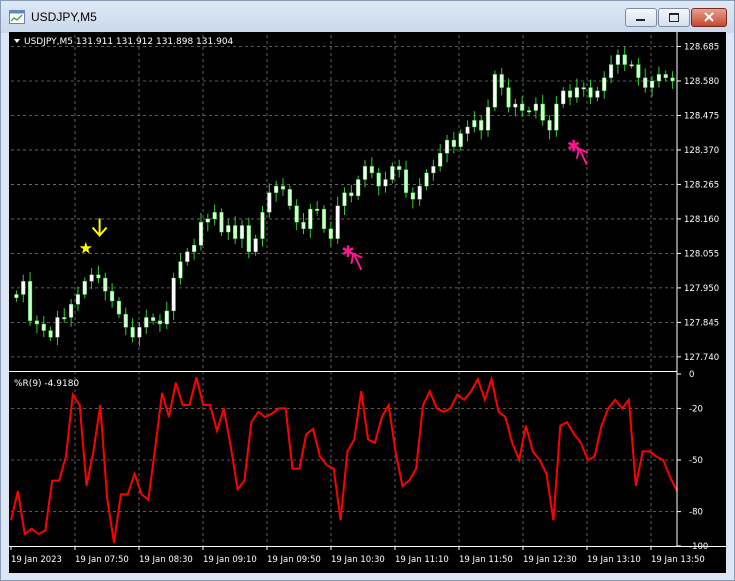 Image resolution: width=735 pixels, height=581 pixels. What do you see at coordinates (102, 560) in the screenshot?
I see `time-tick-label: 19 Jan 07:50` at bounding box center [102, 560].